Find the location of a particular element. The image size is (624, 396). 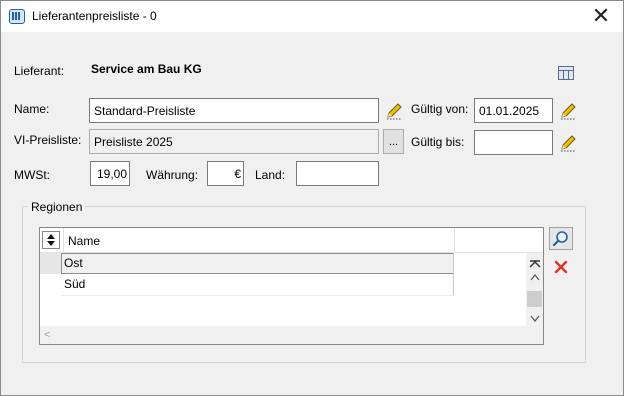

vi-preisliste-label: VI-Preisliste: is located at coordinates (48, 140).